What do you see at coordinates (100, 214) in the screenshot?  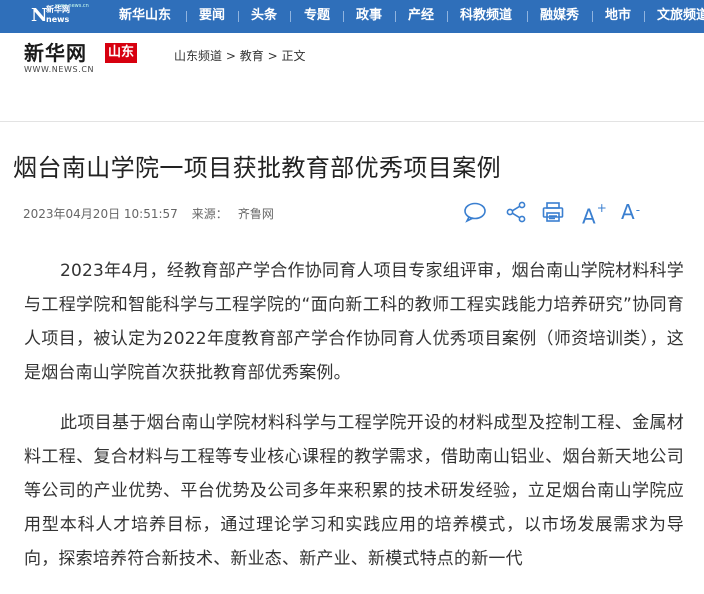 I see `publish-date: 2023年04月20日 10:51:57` at bounding box center [100, 214].